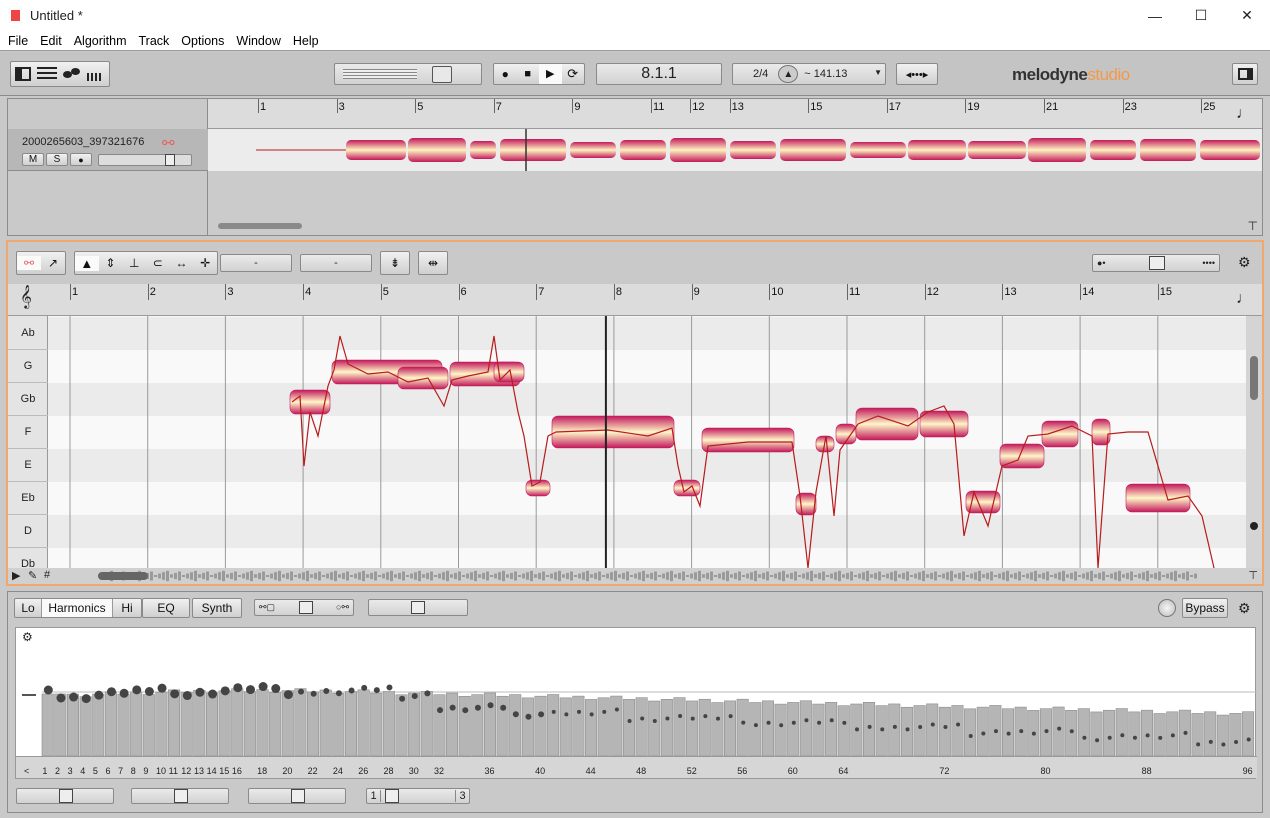 Image resolution: width=1270 pixels, height=818 pixels. What do you see at coordinates (1244, 262) in the screenshot?
I see `editor-settings-icon: ⚙` at bounding box center [1244, 262].